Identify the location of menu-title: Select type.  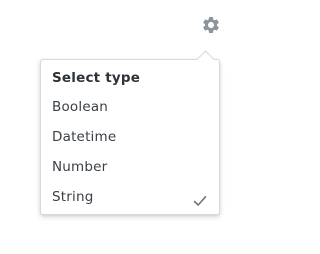
(96, 78).